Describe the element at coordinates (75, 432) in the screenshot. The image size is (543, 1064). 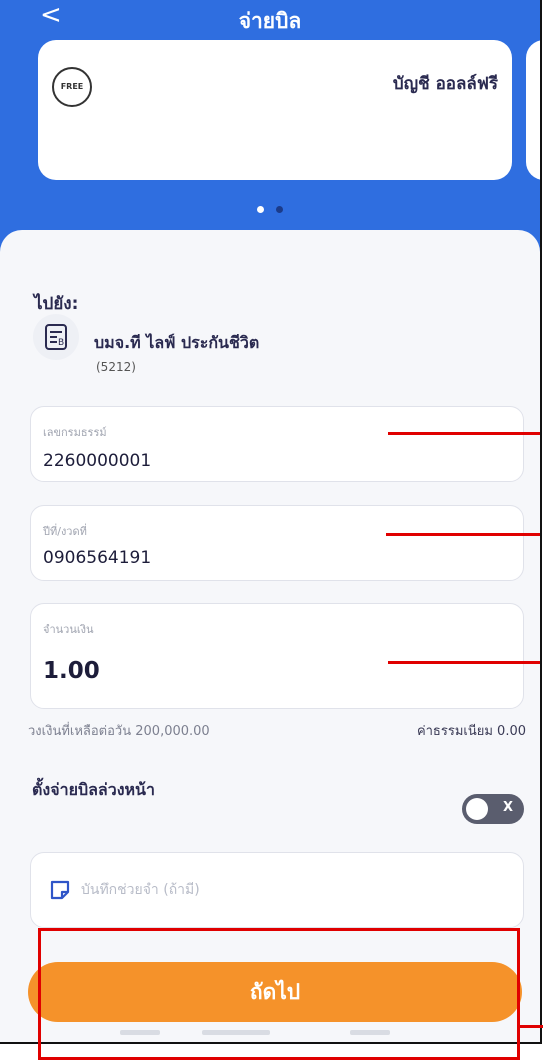
I see `reference-field-label: เลขกรมธรรม์` at that location.